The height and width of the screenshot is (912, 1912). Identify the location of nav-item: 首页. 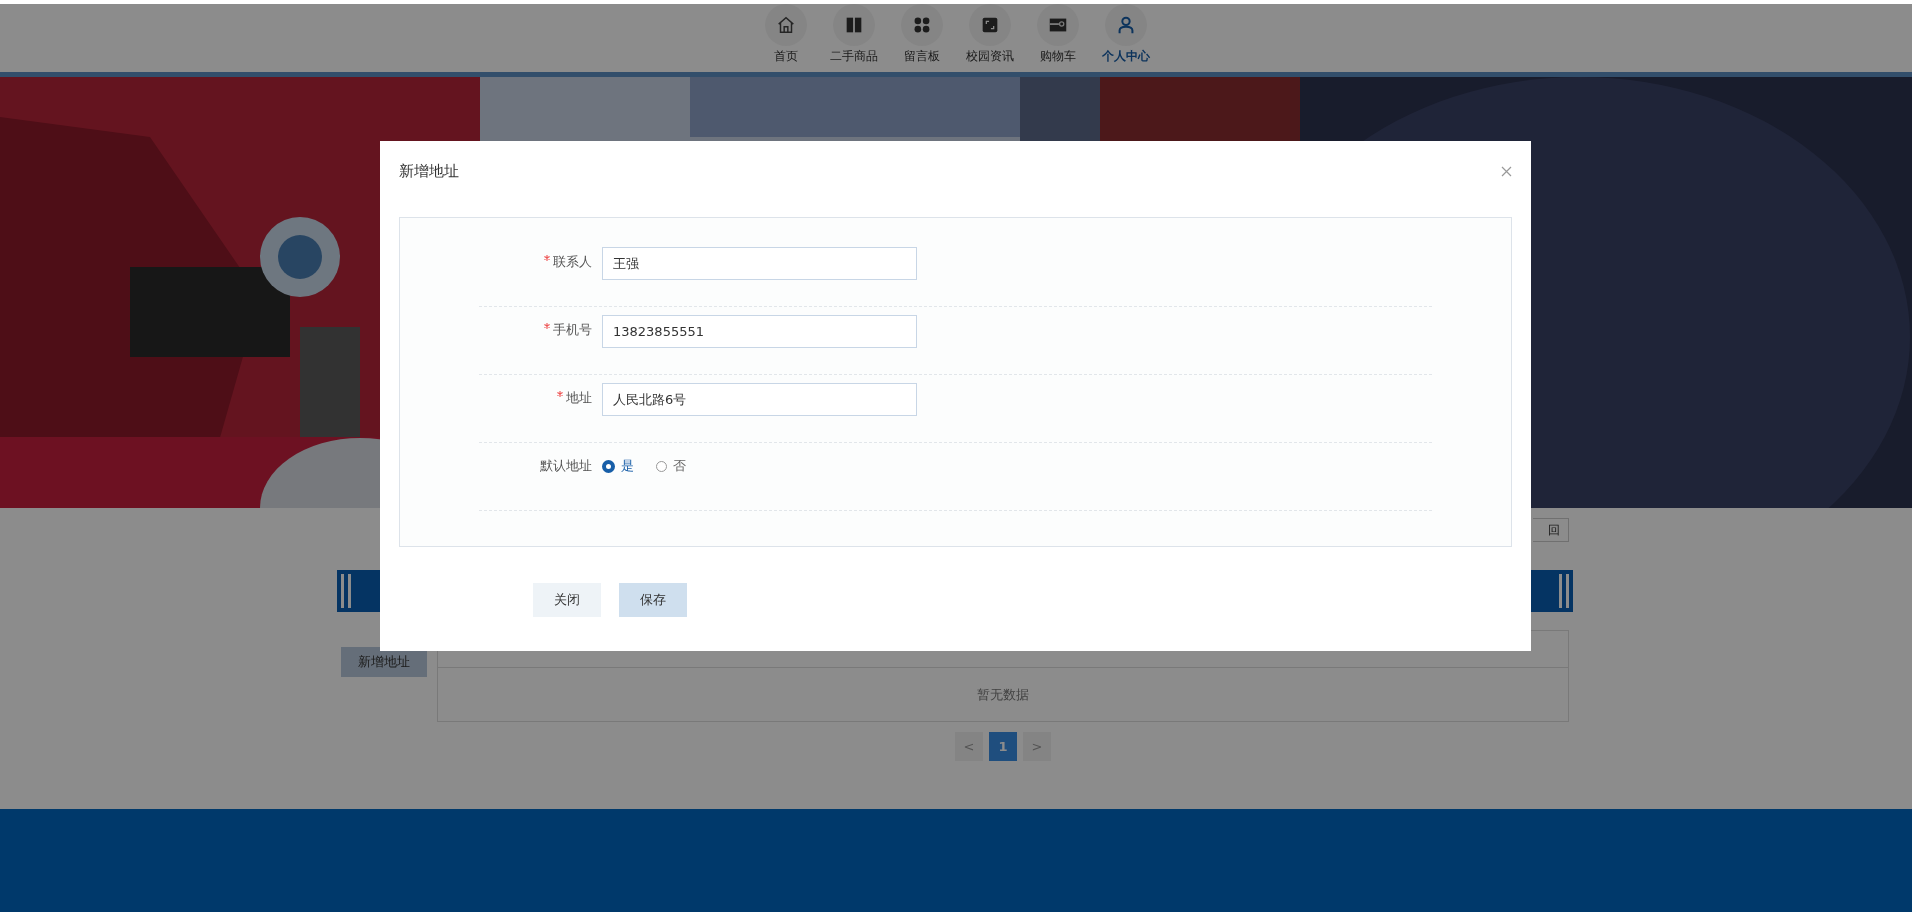
(786, 56).